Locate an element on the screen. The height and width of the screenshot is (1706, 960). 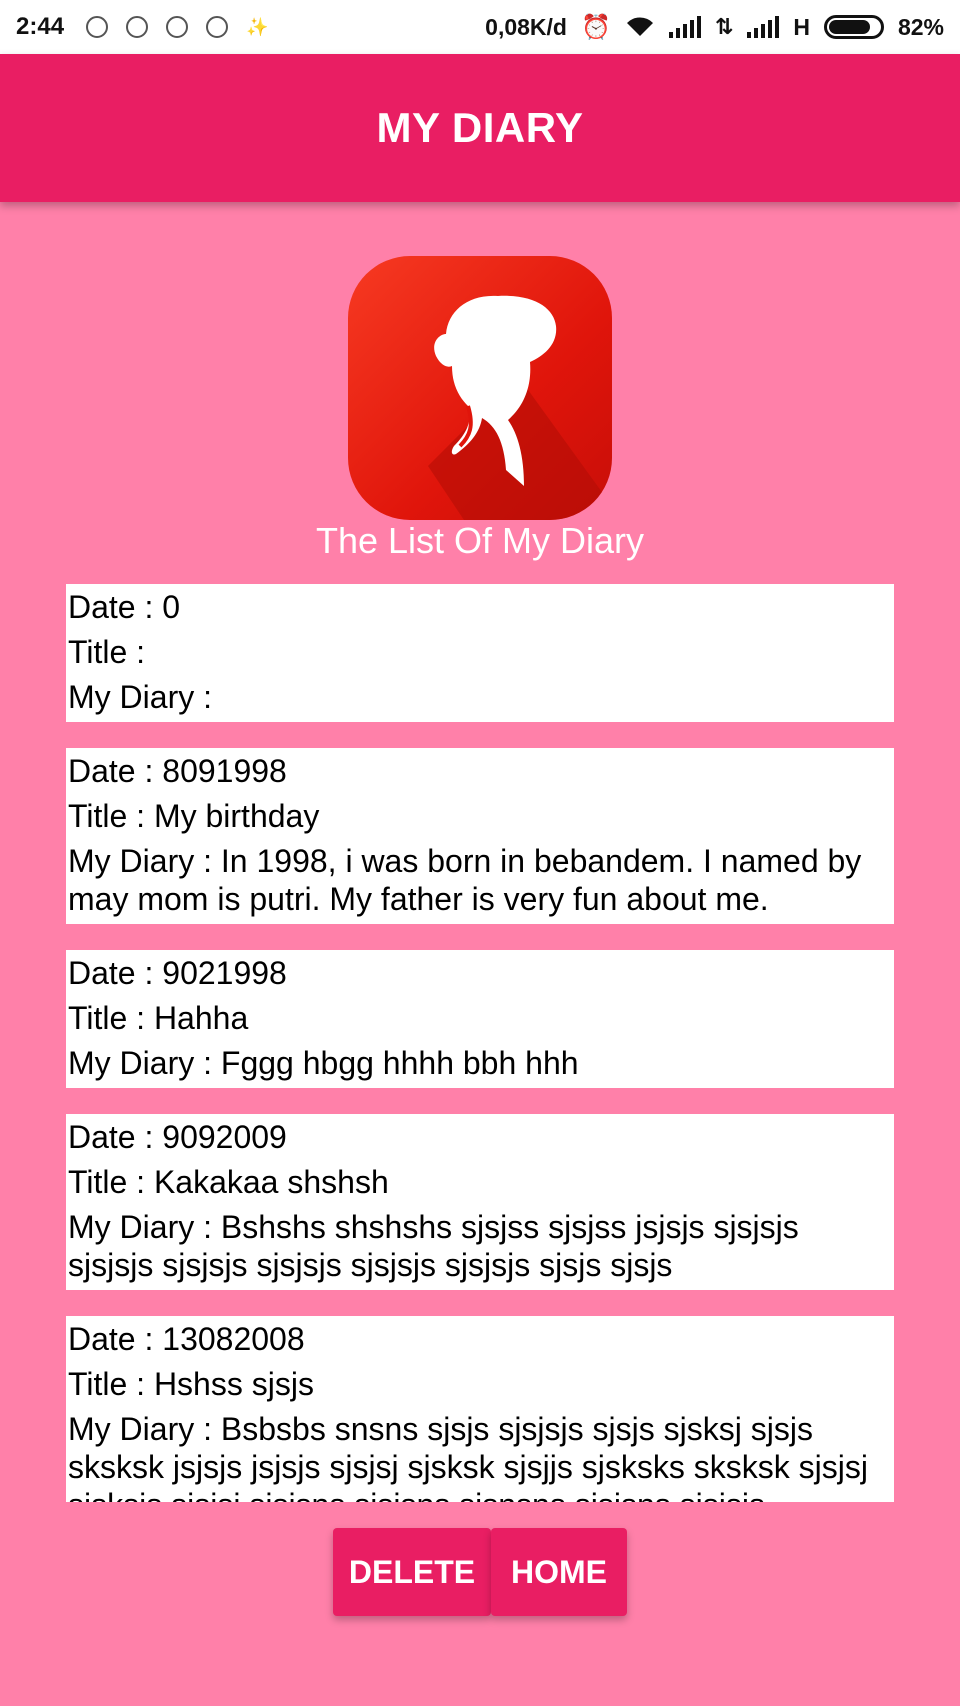
signal-2-icon is located at coordinates (763, 27).